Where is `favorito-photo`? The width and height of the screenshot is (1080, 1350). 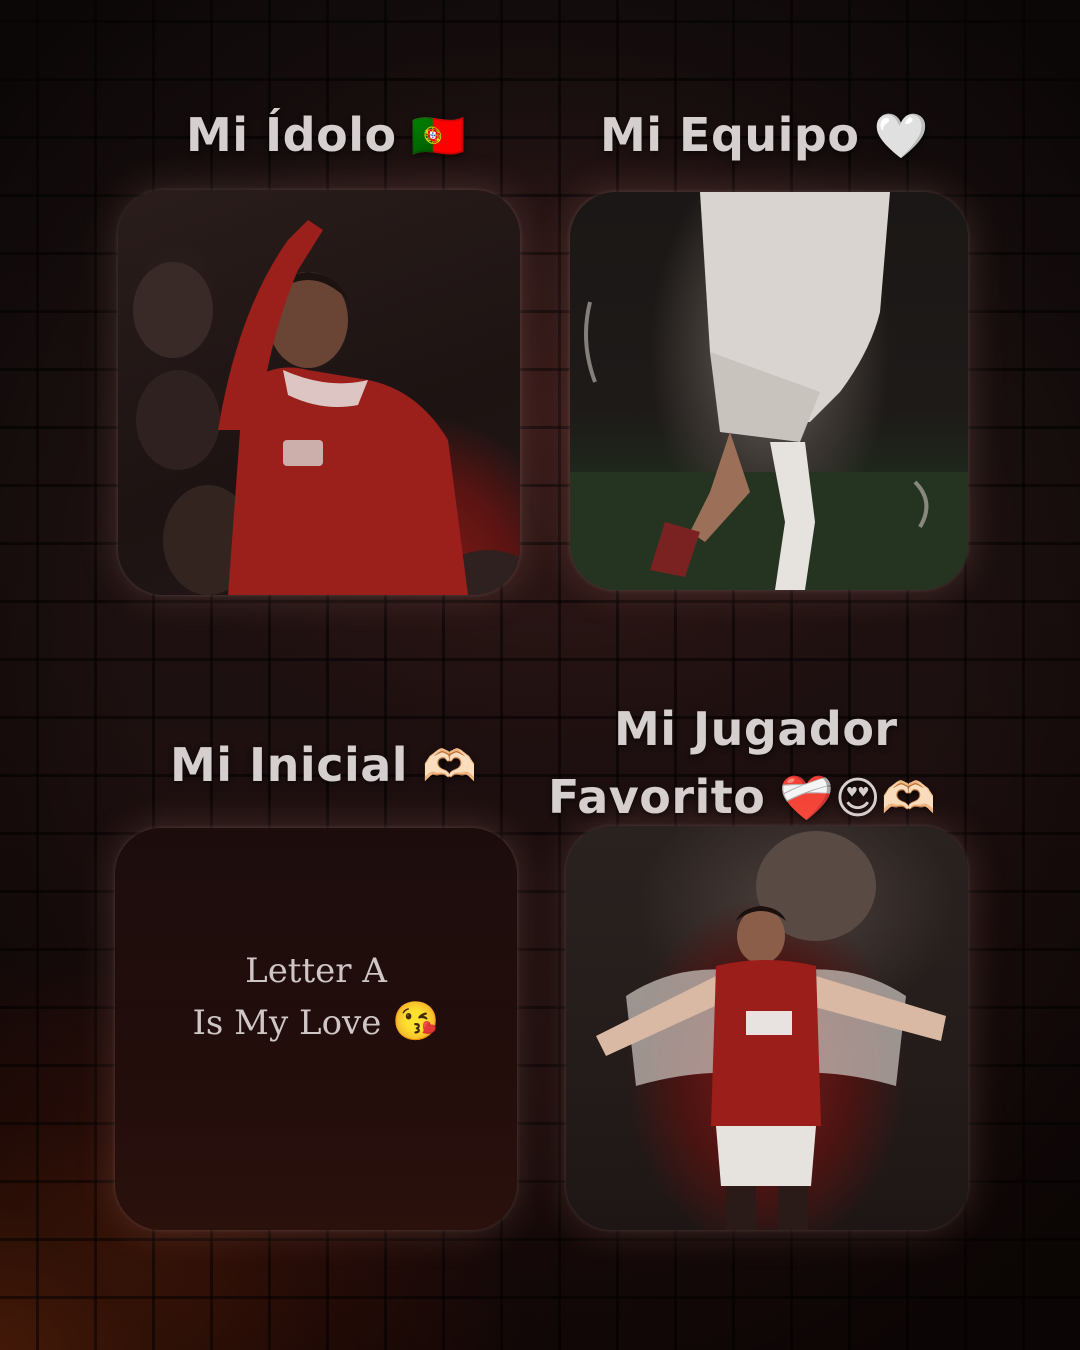
favorito-photo is located at coordinates (767, 1028).